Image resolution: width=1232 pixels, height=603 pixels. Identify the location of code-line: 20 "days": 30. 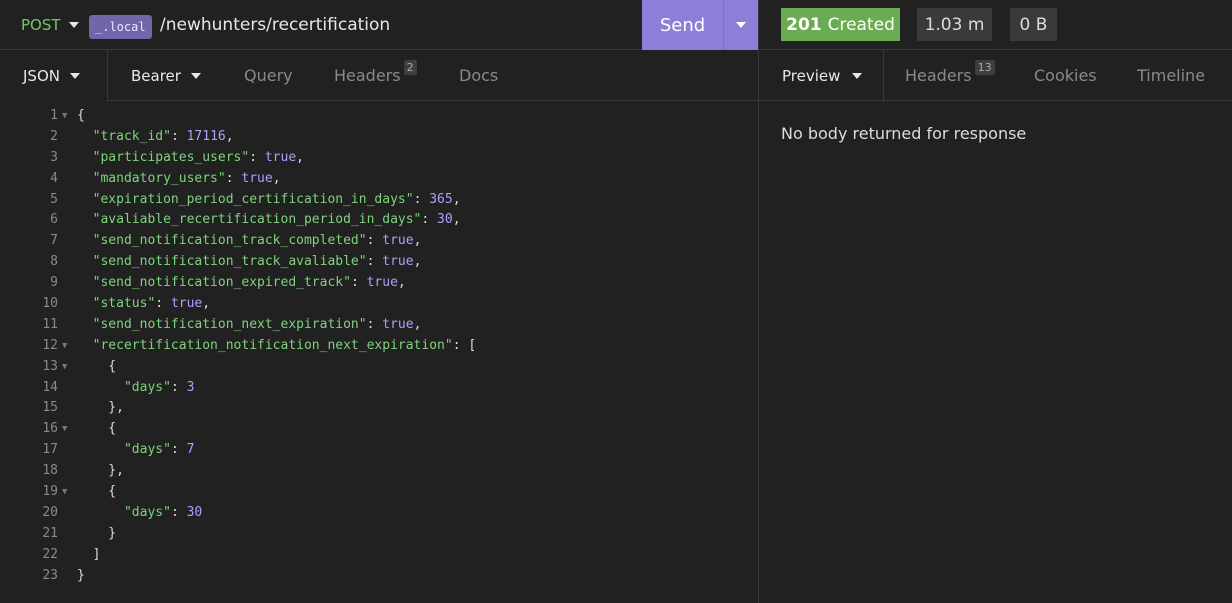
(379, 513).